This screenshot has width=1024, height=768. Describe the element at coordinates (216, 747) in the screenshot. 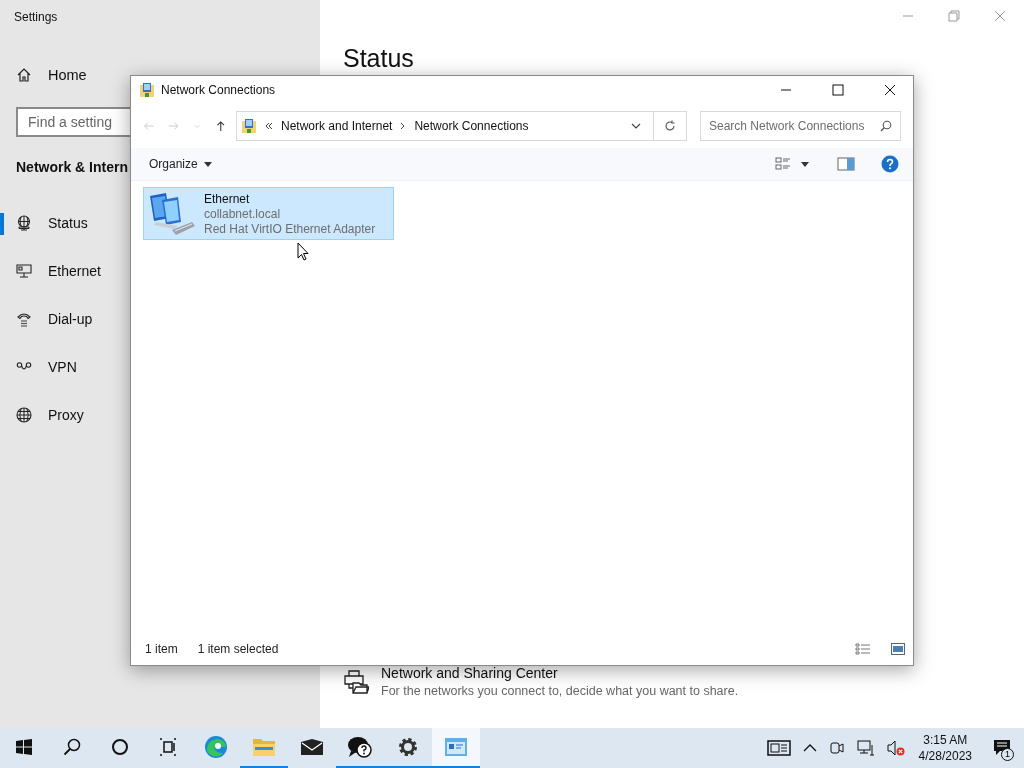

I see `edge-icon` at that location.